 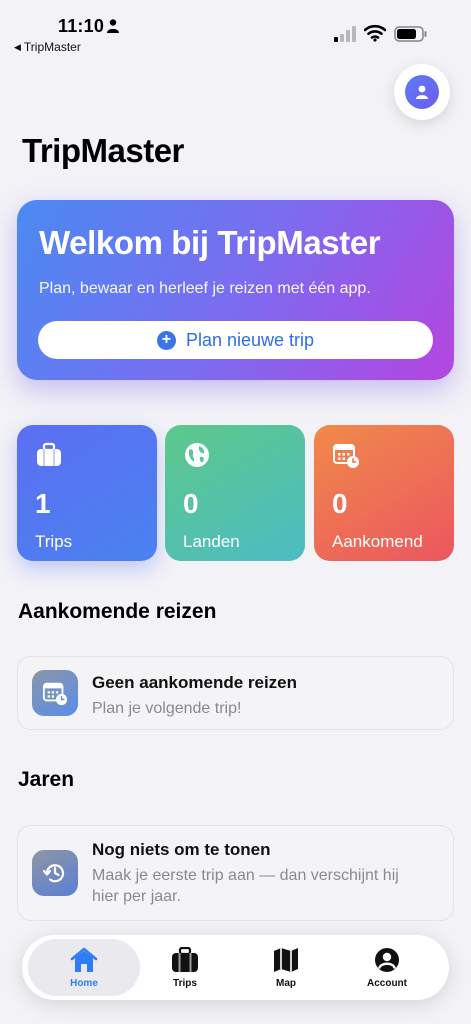 What do you see at coordinates (375, 33) in the screenshot?
I see `wifi-icon` at bounding box center [375, 33].